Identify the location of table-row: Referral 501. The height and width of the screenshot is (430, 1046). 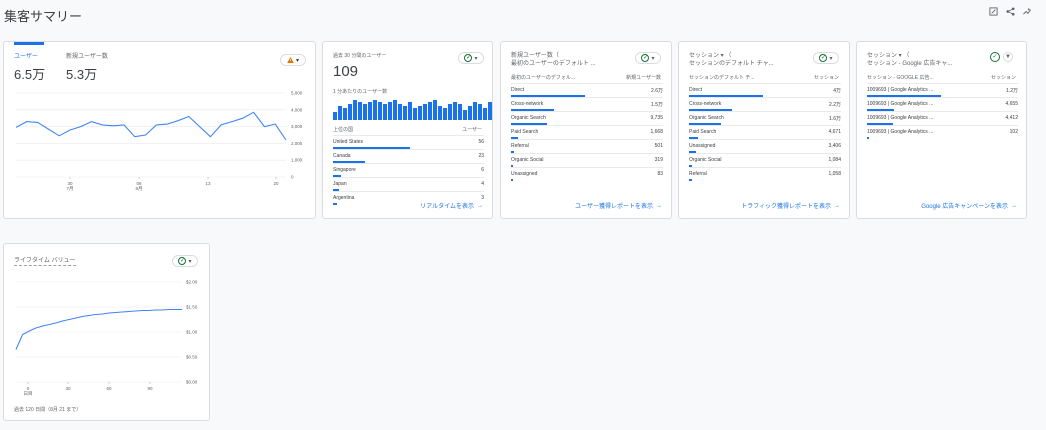
(587, 146).